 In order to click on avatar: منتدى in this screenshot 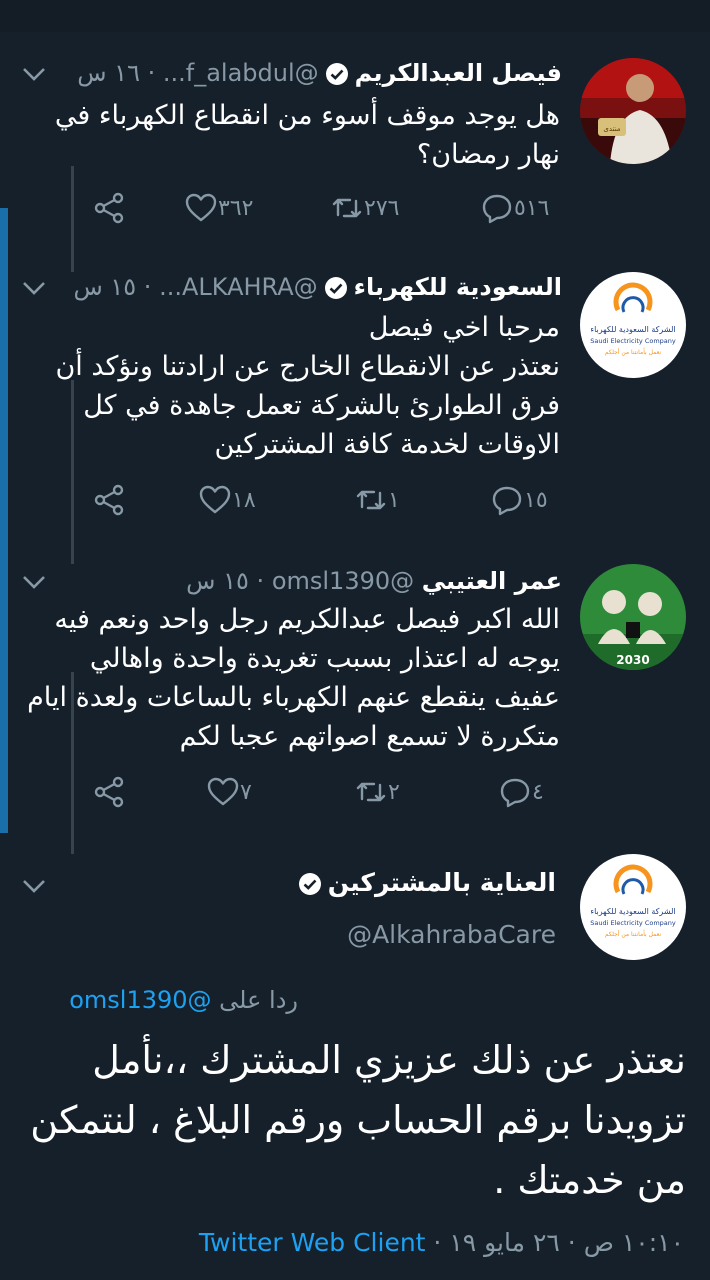, I will do `click(633, 111)`.